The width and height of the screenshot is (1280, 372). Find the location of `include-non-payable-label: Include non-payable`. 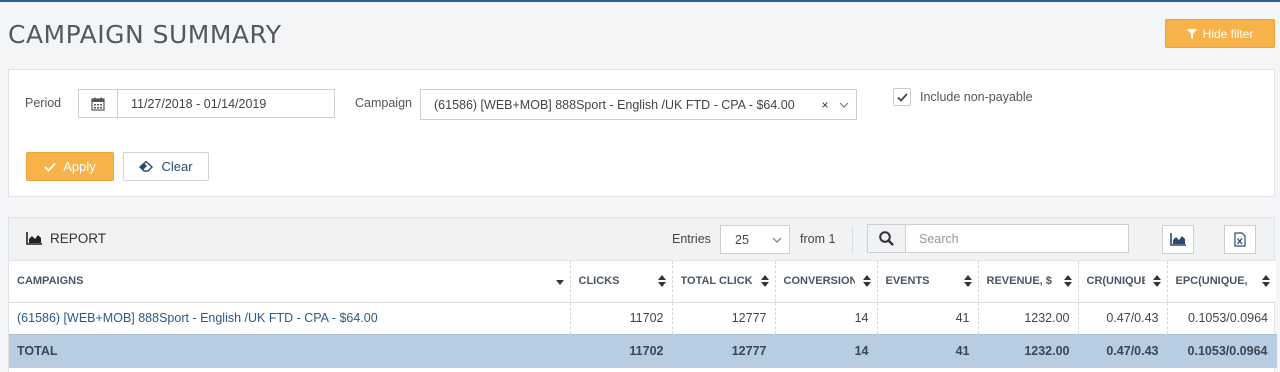

include-non-payable-label: Include non-payable is located at coordinates (976, 97).